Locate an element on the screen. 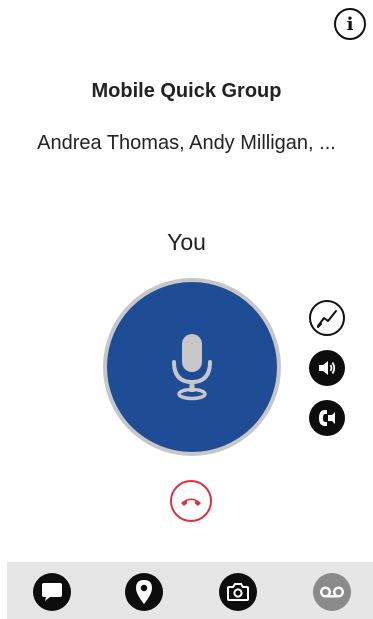  info-icon: i is located at coordinates (350, 24).